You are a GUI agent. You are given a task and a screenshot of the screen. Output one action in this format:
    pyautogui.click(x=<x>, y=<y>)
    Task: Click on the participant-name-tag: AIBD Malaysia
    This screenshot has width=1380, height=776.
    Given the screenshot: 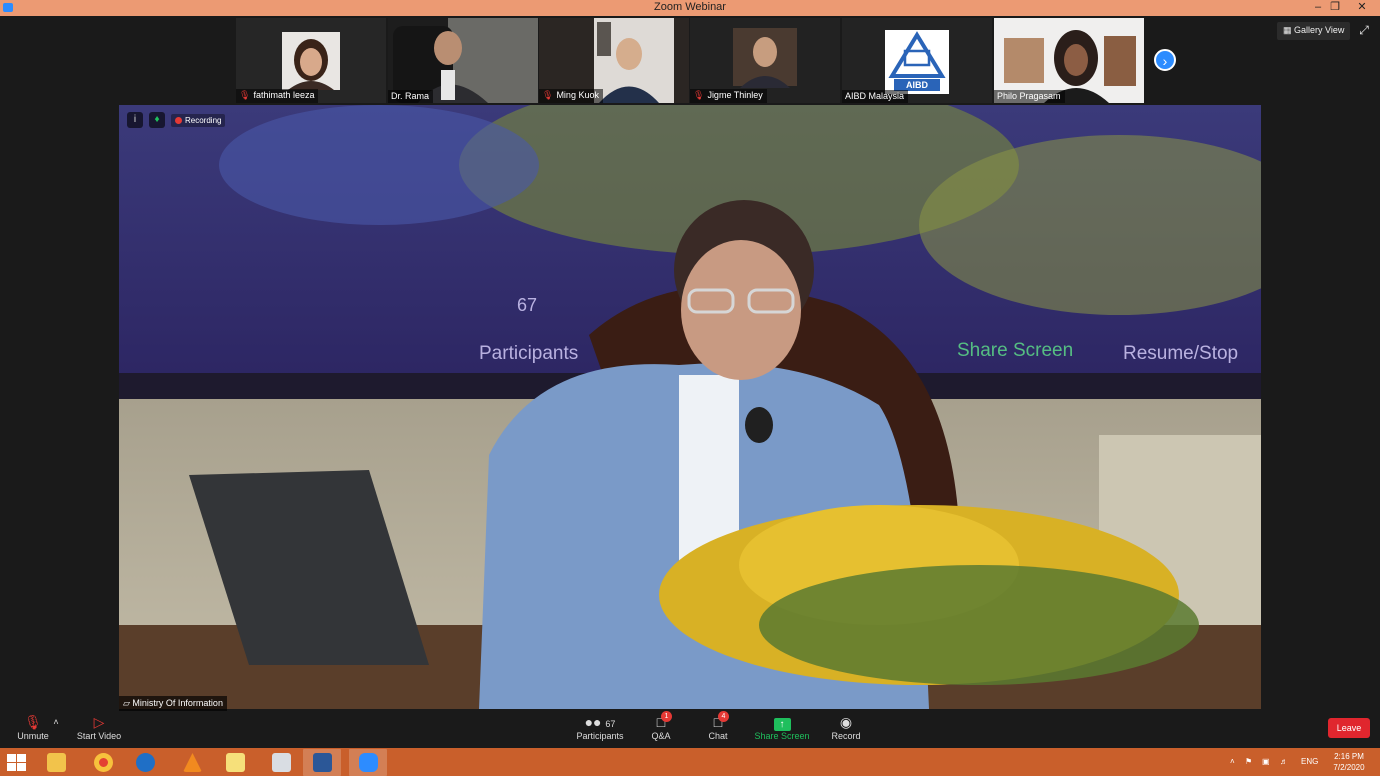 What is the action you would take?
    pyautogui.click(x=875, y=96)
    